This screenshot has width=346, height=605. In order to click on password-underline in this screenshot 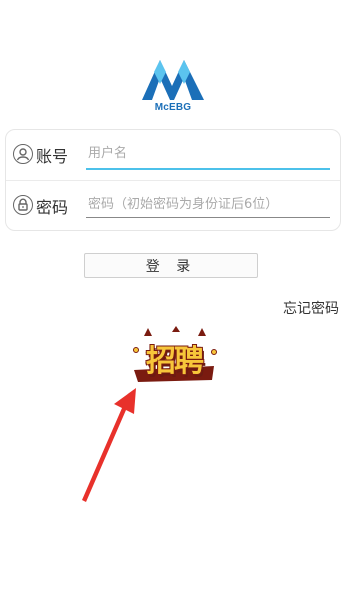, I will do `click(208, 217)`.